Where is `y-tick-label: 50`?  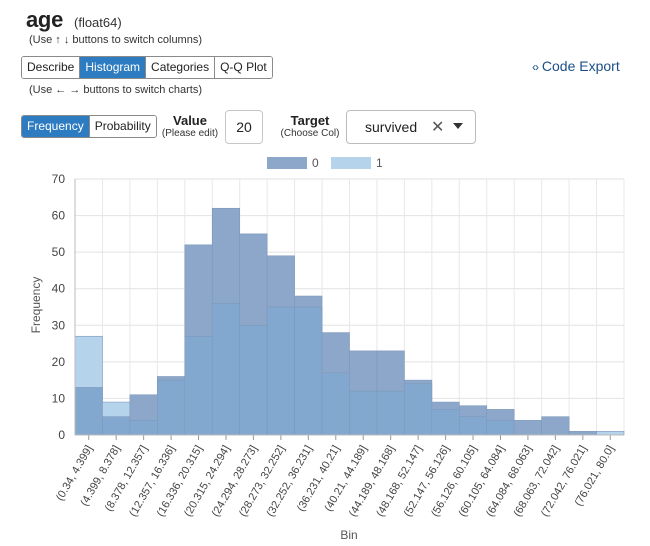
y-tick-label: 50 is located at coordinates (59, 252).